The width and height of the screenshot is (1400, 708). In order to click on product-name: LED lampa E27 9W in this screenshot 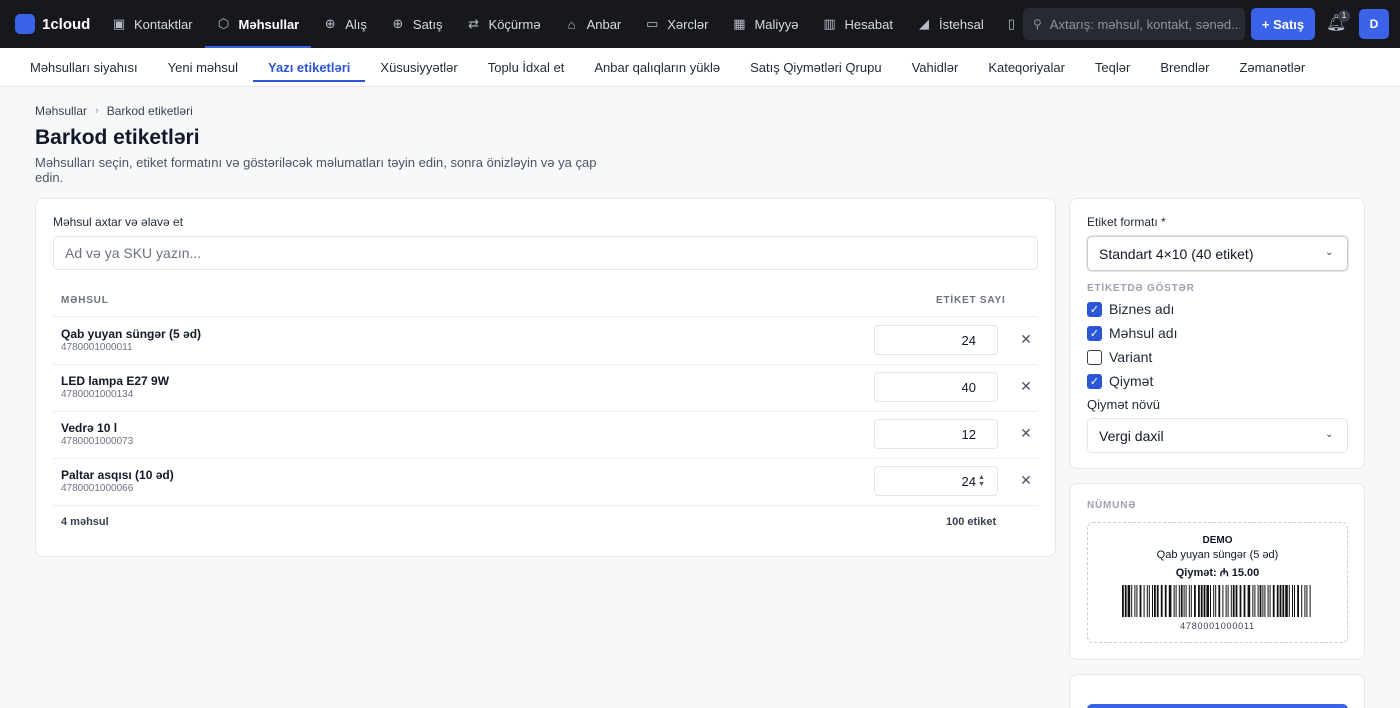, I will do `click(115, 381)`.